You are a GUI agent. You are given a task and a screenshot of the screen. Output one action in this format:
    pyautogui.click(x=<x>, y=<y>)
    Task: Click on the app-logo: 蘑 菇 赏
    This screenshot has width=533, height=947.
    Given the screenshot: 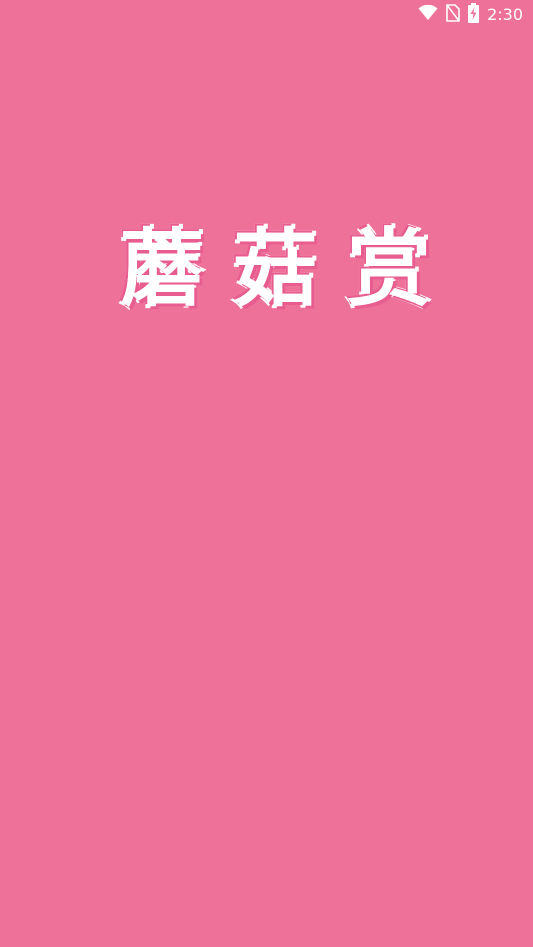 What is the action you would take?
    pyautogui.click(x=275, y=268)
    